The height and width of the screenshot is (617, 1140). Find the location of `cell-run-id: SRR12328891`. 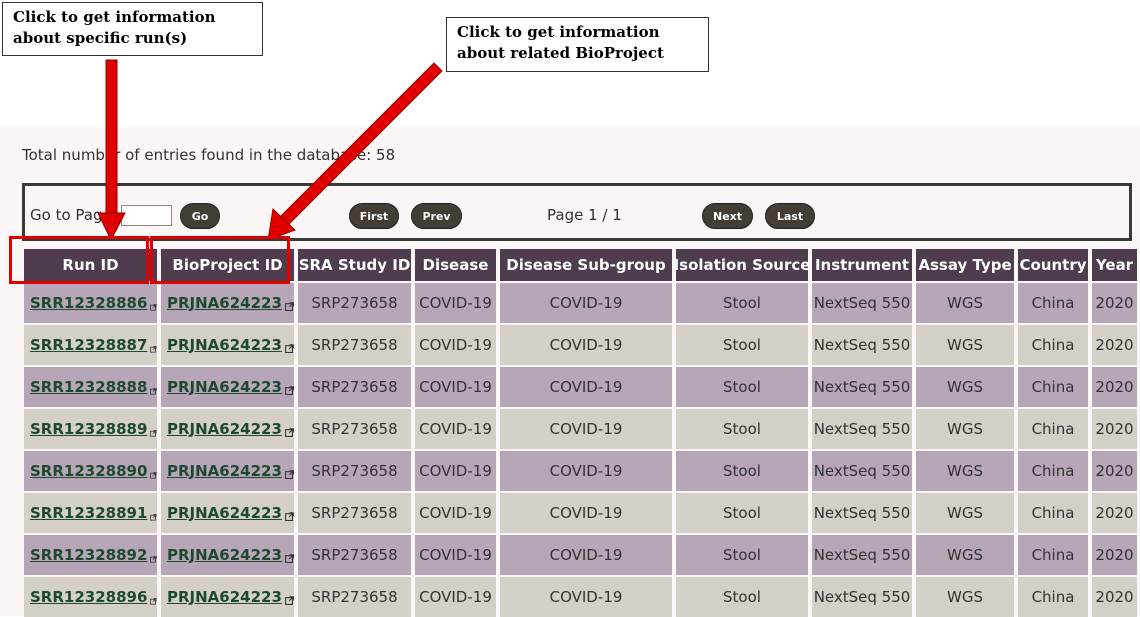

cell-run-id: SRR12328891 is located at coordinates (90, 513).